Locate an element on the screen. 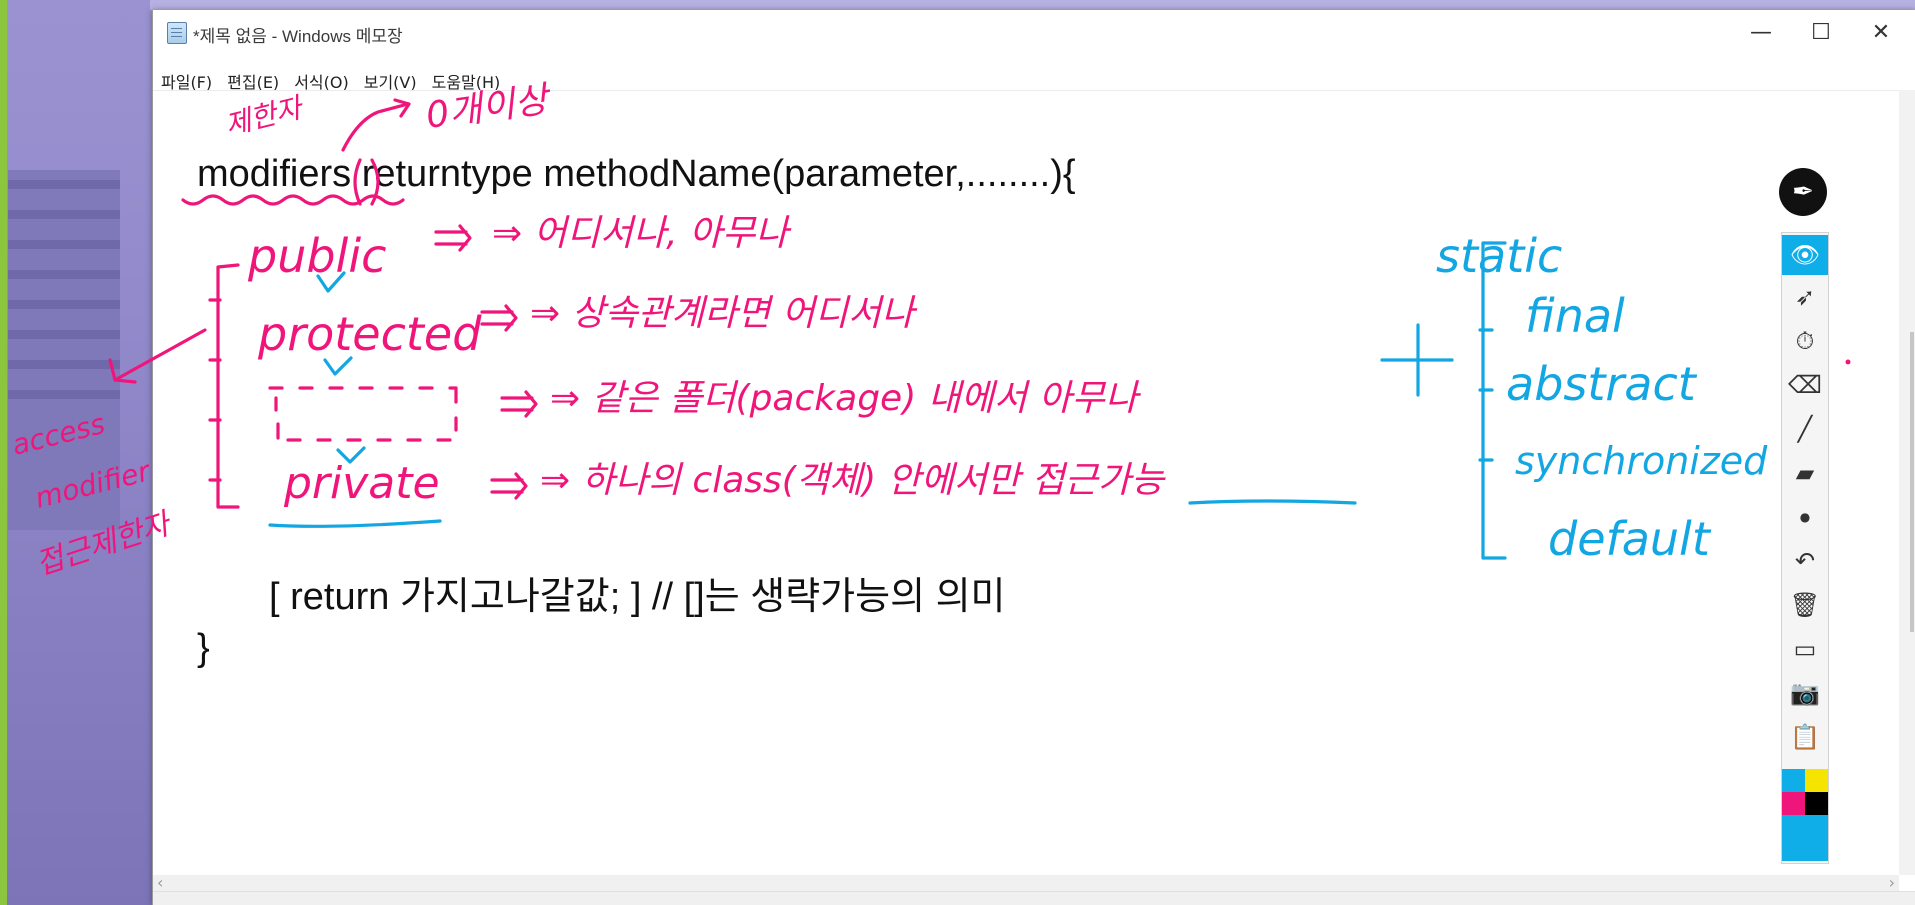 Image resolution: width=1915 pixels, height=905 pixels. eye-icon: 👁 is located at coordinates (1805, 255).